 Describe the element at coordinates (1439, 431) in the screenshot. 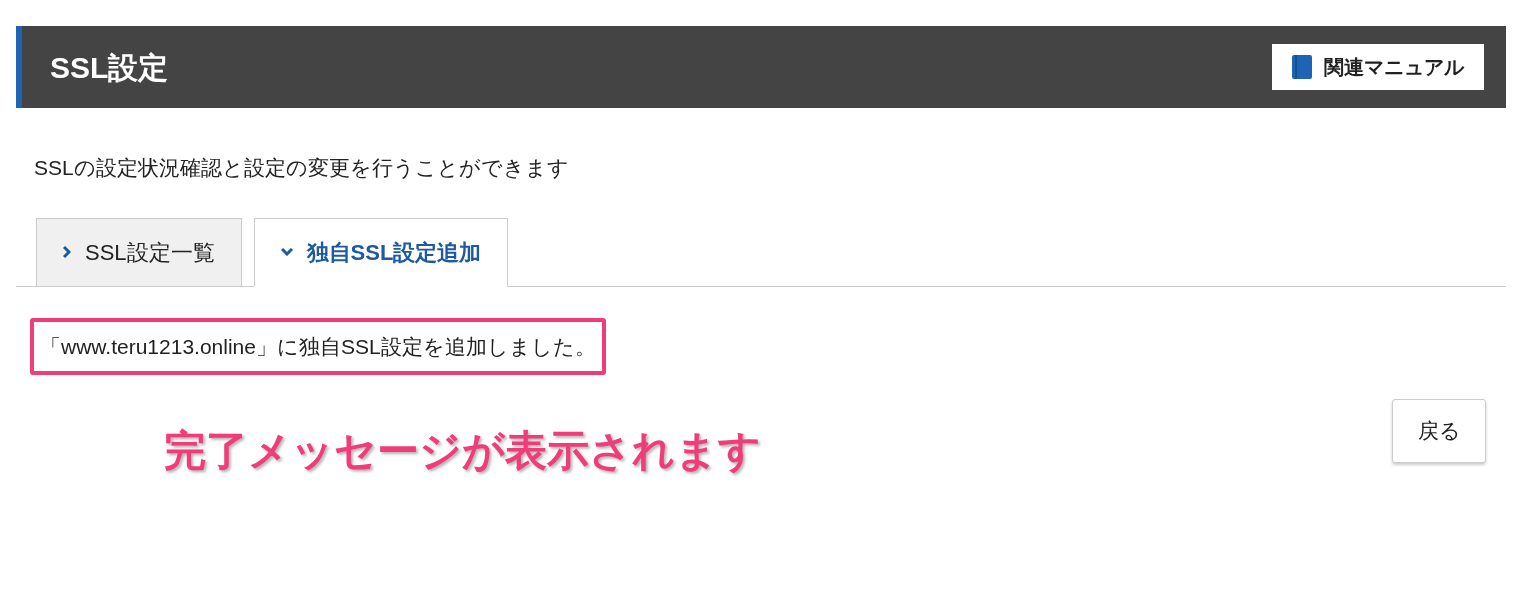

I see `back-button: 戻る` at that location.